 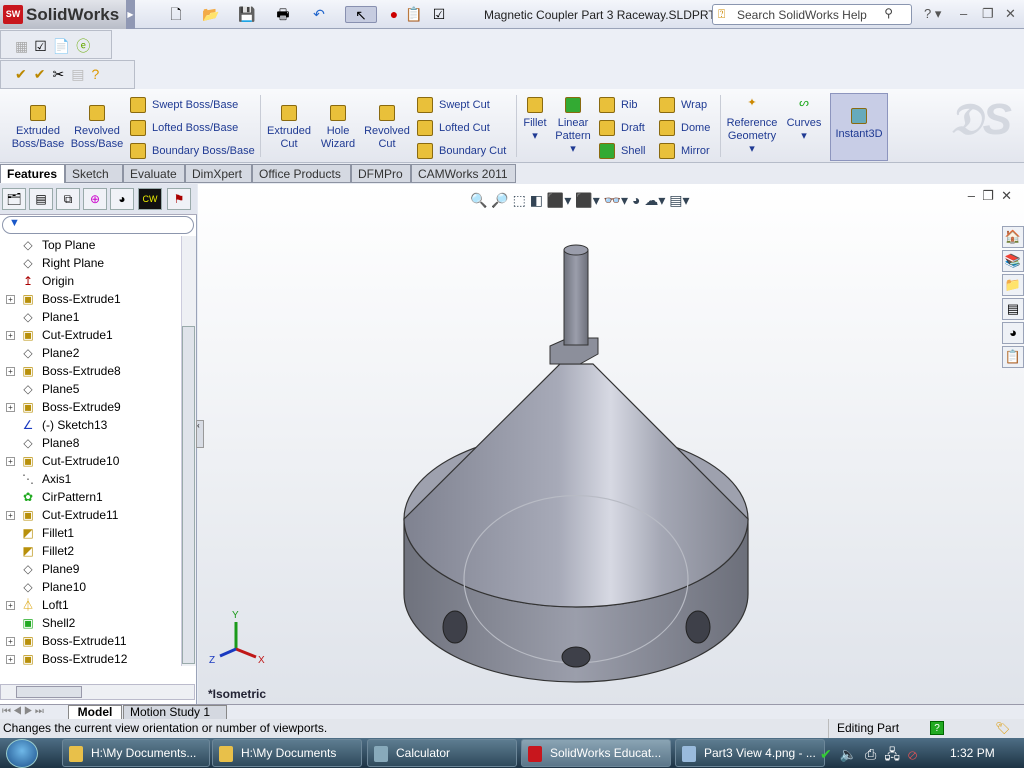 What do you see at coordinates (24, 711) in the screenshot?
I see `tab-scroll-arrows: ⏮◀▶⏭` at bounding box center [24, 711].